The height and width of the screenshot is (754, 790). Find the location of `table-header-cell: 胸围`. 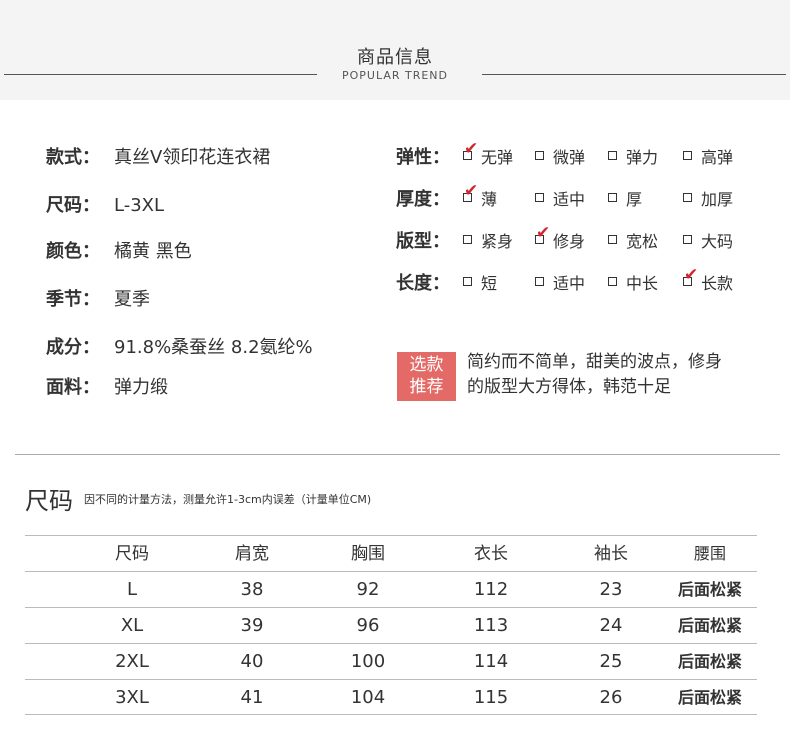

table-header-cell: 胸围 is located at coordinates (368, 554).